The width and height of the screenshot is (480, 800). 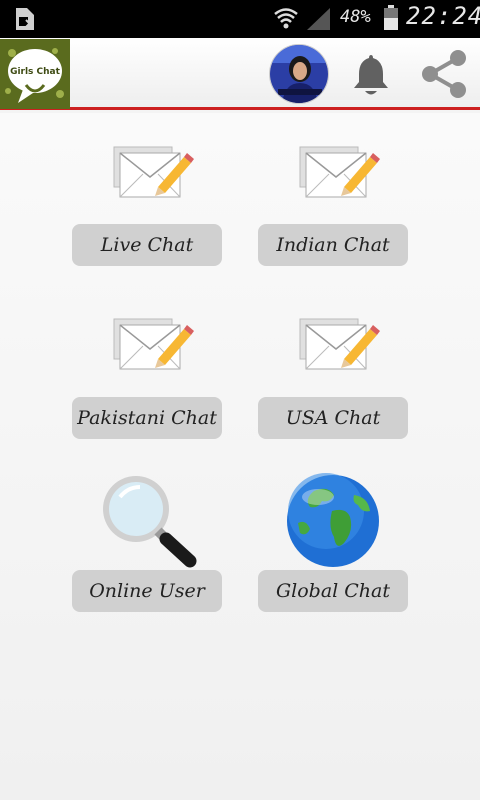 I want to click on signal-icon, so click(x=318, y=19).